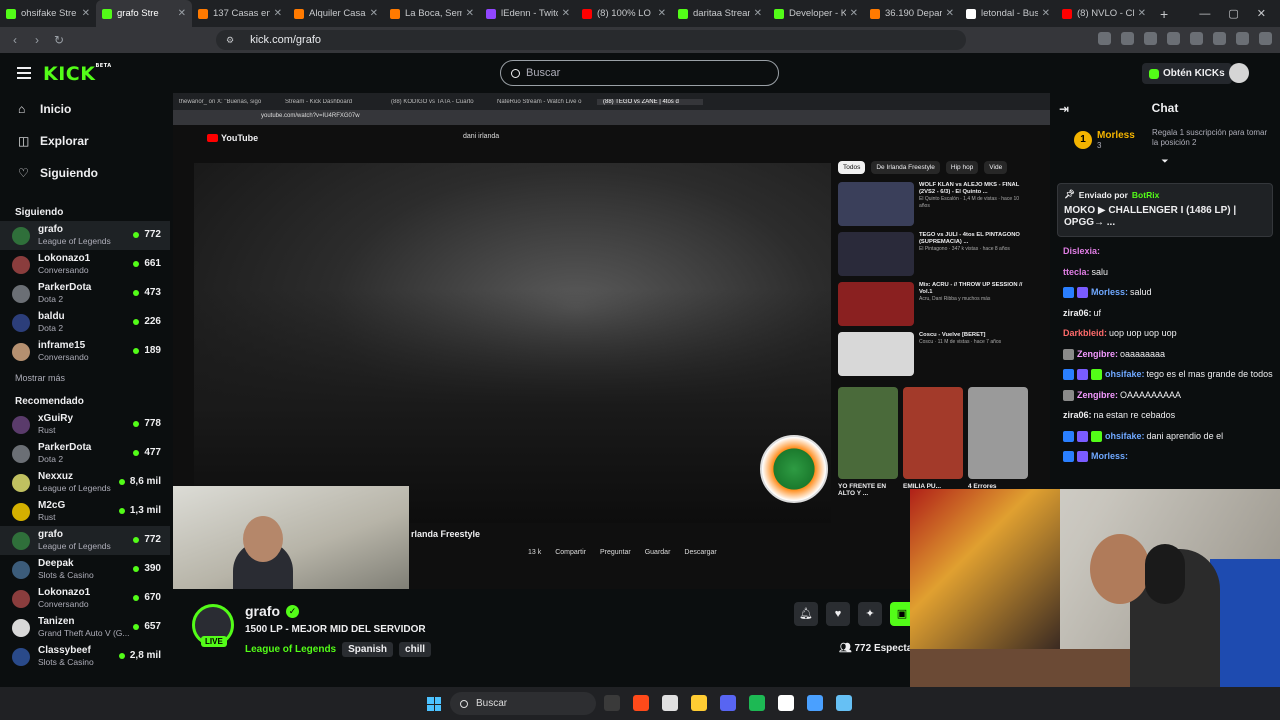 The image size is (1280, 720). What do you see at coordinates (912, 13) in the screenshot?
I see `browser-tab: 36.190 Departam ✕` at bounding box center [912, 13].